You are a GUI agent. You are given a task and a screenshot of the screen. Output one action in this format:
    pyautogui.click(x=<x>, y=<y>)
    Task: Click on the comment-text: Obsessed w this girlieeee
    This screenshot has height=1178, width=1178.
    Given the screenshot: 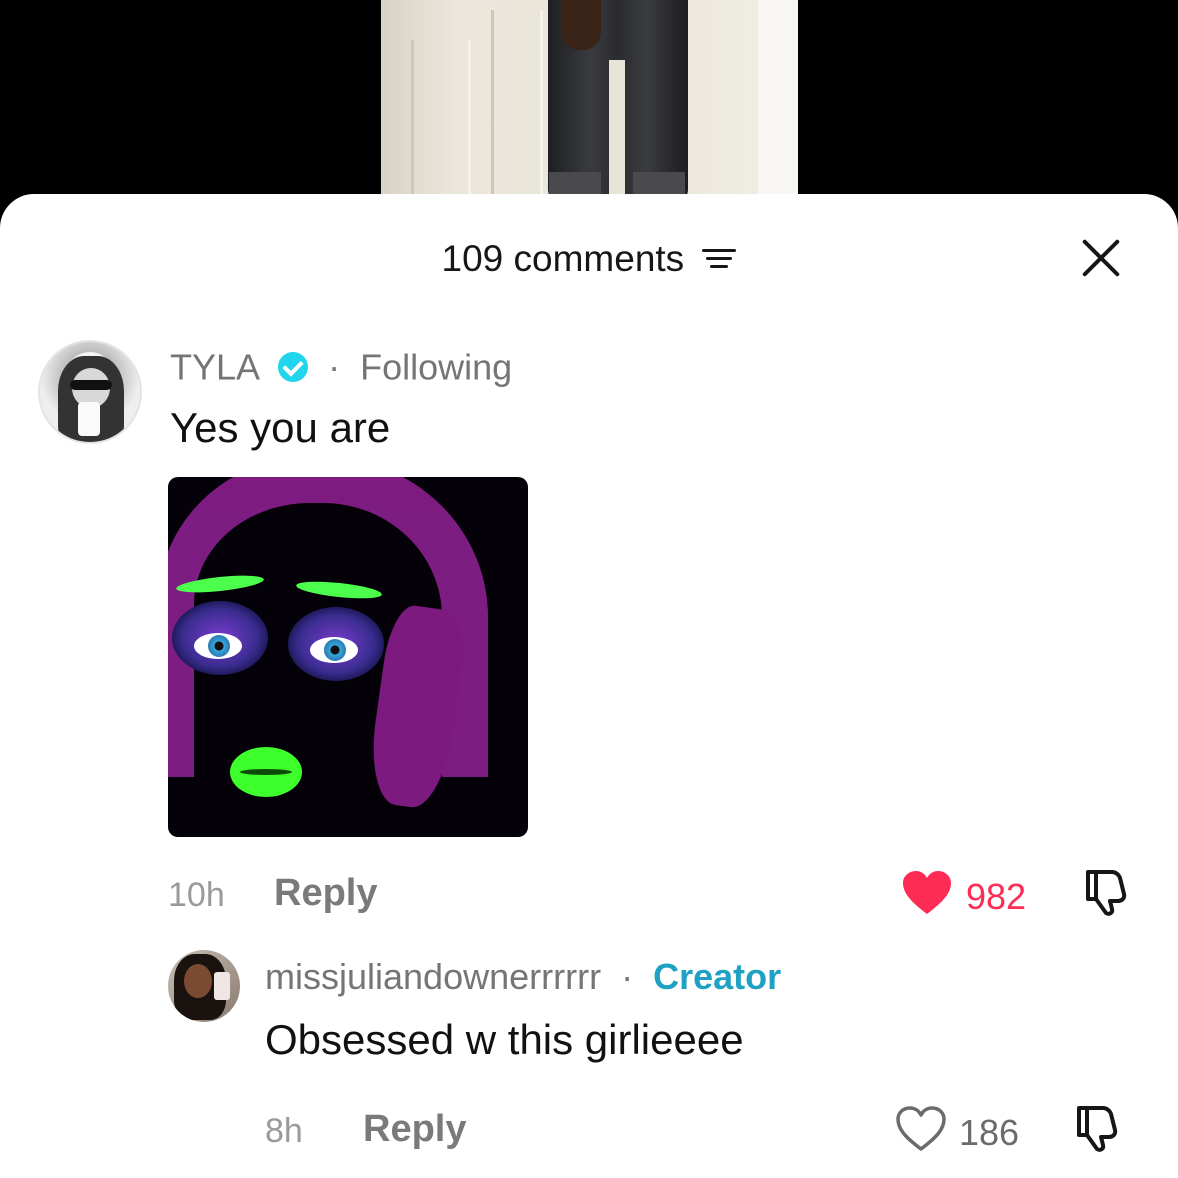 What is the action you would take?
    pyautogui.click(x=504, y=1039)
    